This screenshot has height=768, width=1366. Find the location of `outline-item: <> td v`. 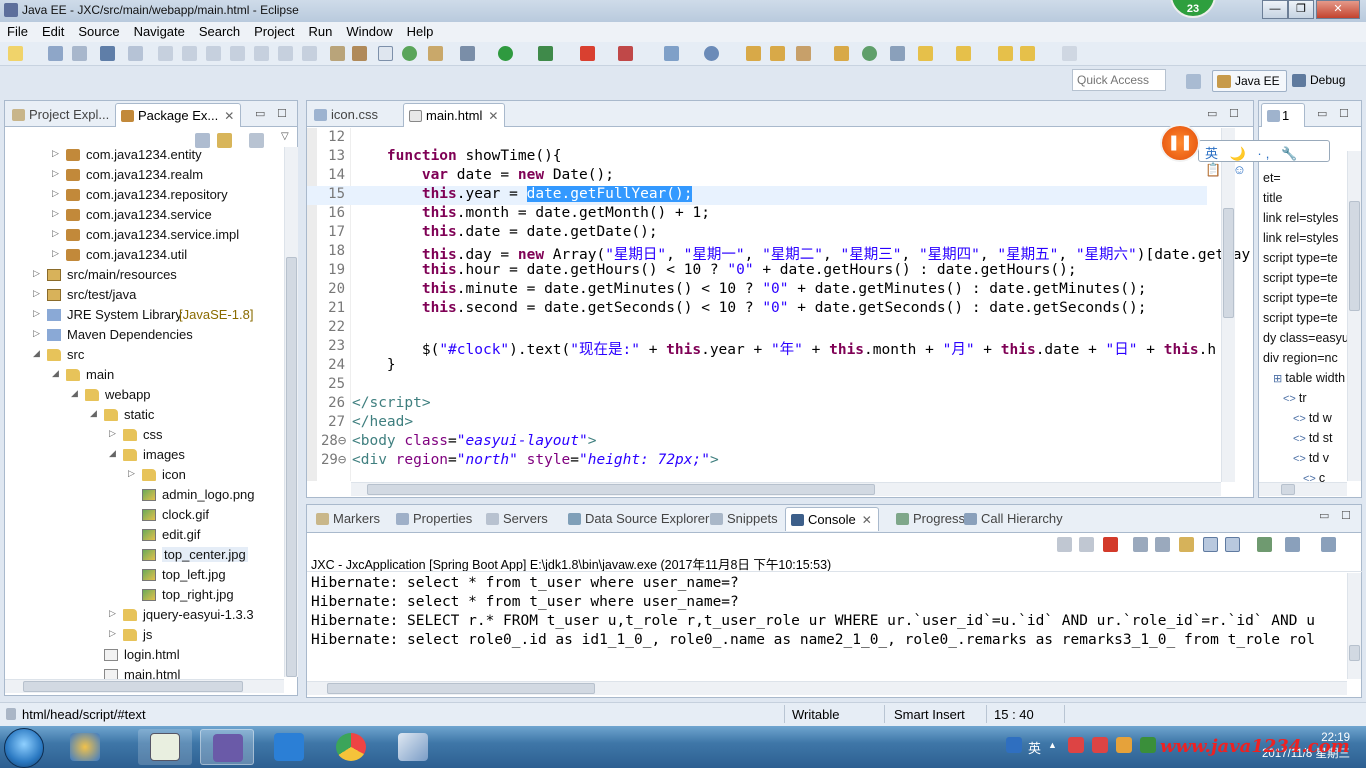

outline-item: <> td v is located at coordinates (1311, 461).